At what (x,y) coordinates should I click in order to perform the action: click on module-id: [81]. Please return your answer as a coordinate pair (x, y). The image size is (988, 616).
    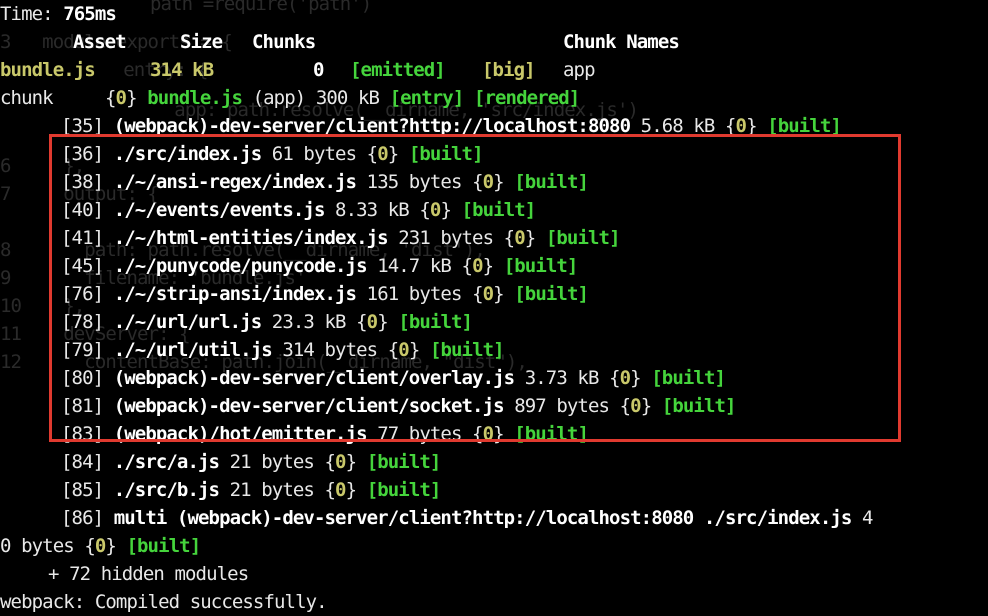
    Looking at the image, I should click on (82, 406).